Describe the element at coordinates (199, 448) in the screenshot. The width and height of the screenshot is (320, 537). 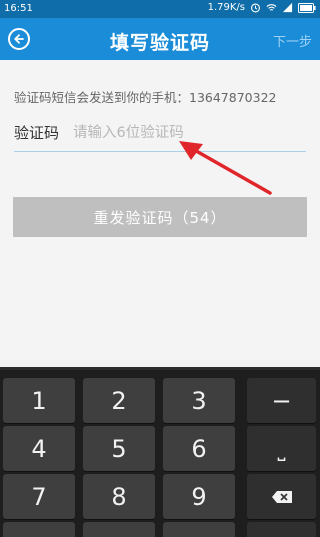
I see `key-6: 6` at that location.